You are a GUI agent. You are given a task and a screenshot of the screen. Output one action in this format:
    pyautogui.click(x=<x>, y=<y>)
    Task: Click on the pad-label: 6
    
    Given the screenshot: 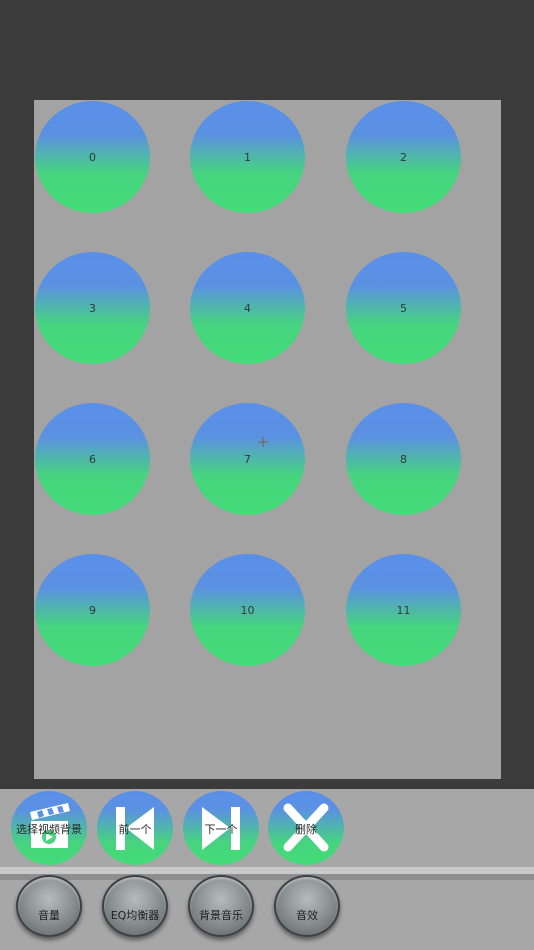 What is the action you would take?
    pyautogui.click(x=92, y=459)
    